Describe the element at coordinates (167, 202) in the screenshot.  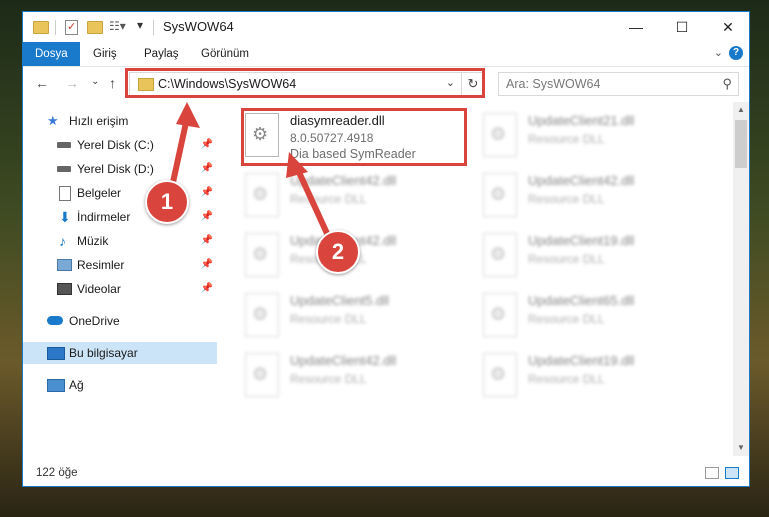
I see `step-1-badge: 1` at that location.